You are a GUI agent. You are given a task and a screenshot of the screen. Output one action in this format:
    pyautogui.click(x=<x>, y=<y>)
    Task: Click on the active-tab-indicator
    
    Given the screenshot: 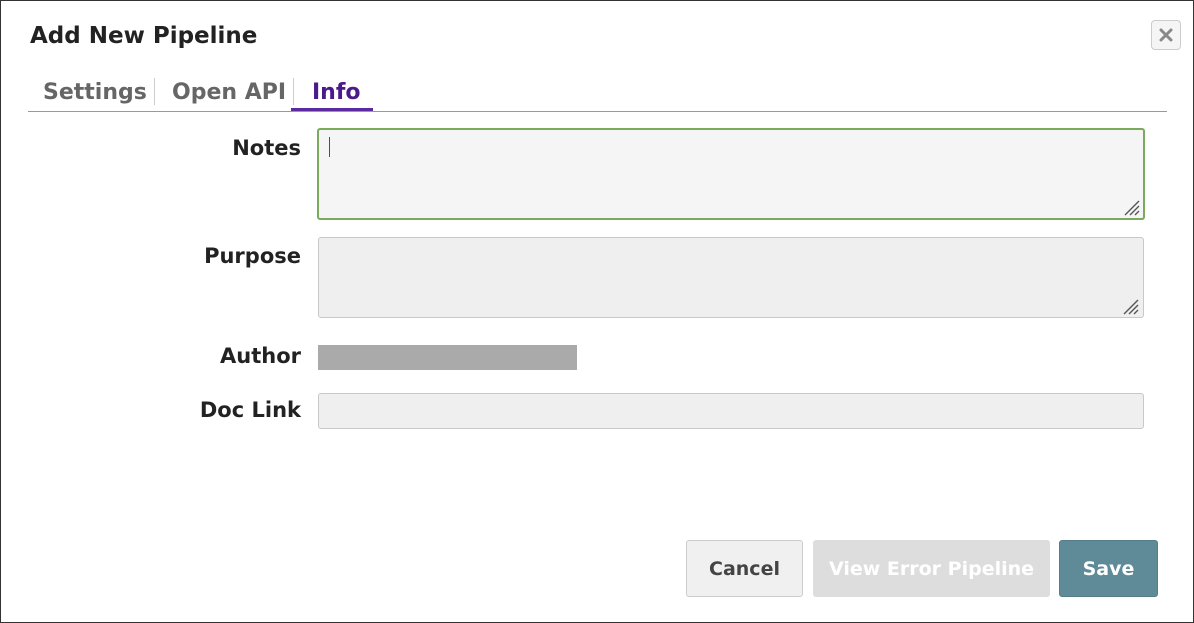 What is the action you would take?
    pyautogui.click(x=332, y=109)
    